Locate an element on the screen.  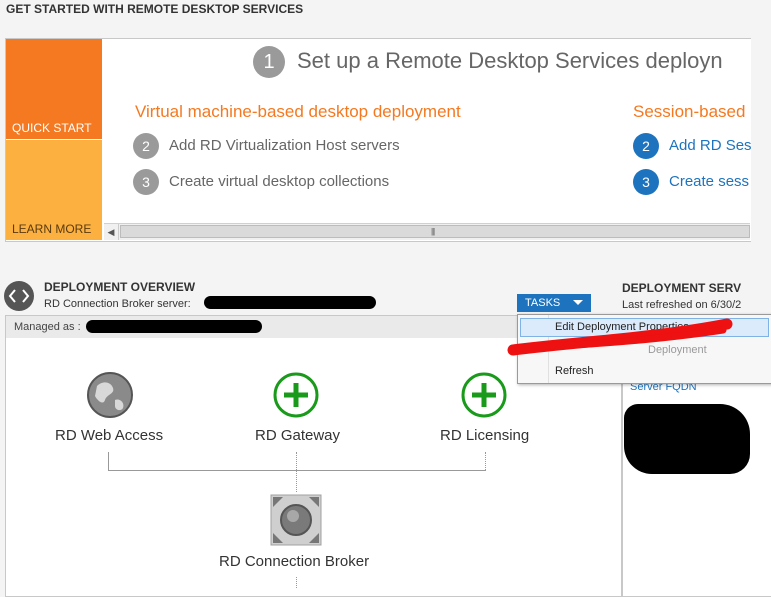
managed-as-label: Managed as : is located at coordinates (47, 327).